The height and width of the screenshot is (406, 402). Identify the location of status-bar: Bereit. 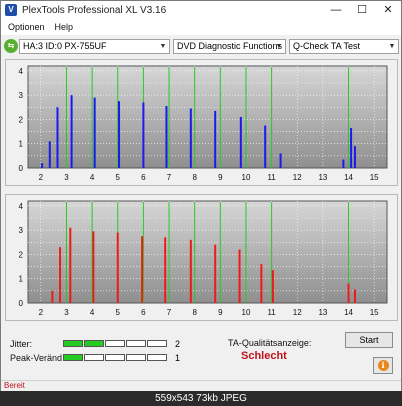
(201, 385).